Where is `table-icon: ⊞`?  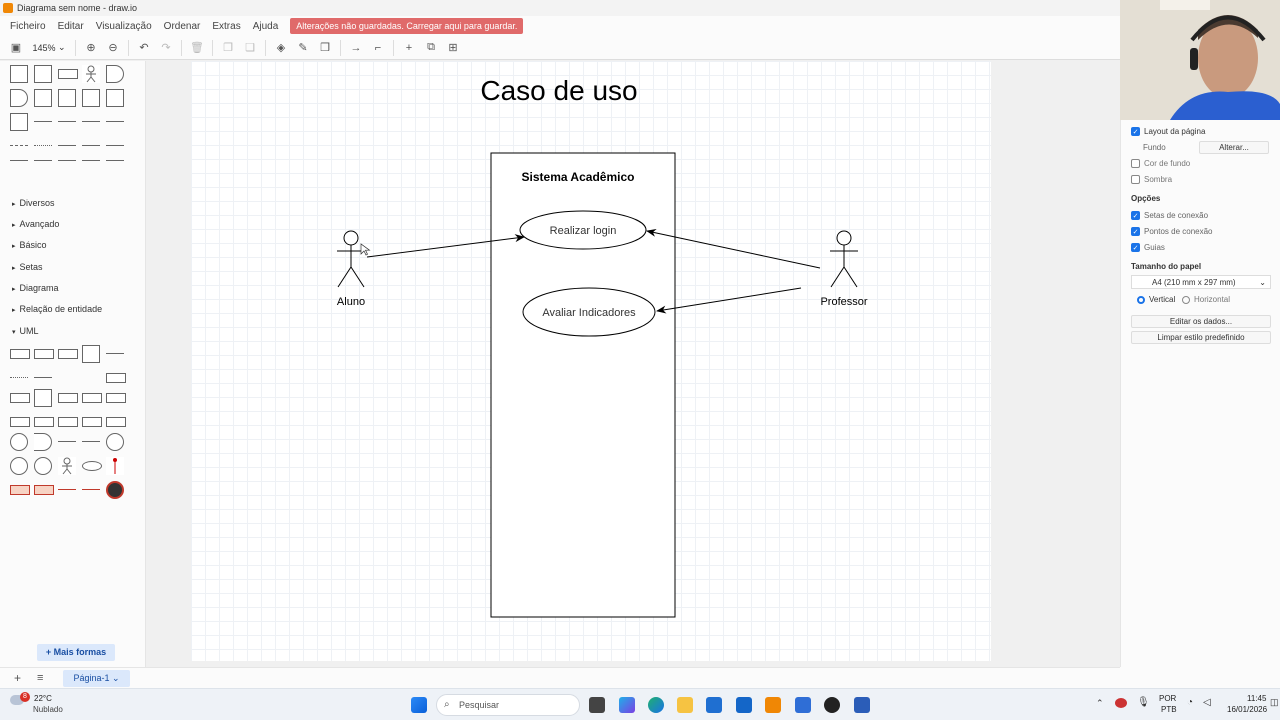 table-icon: ⊞ is located at coordinates (453, 48).